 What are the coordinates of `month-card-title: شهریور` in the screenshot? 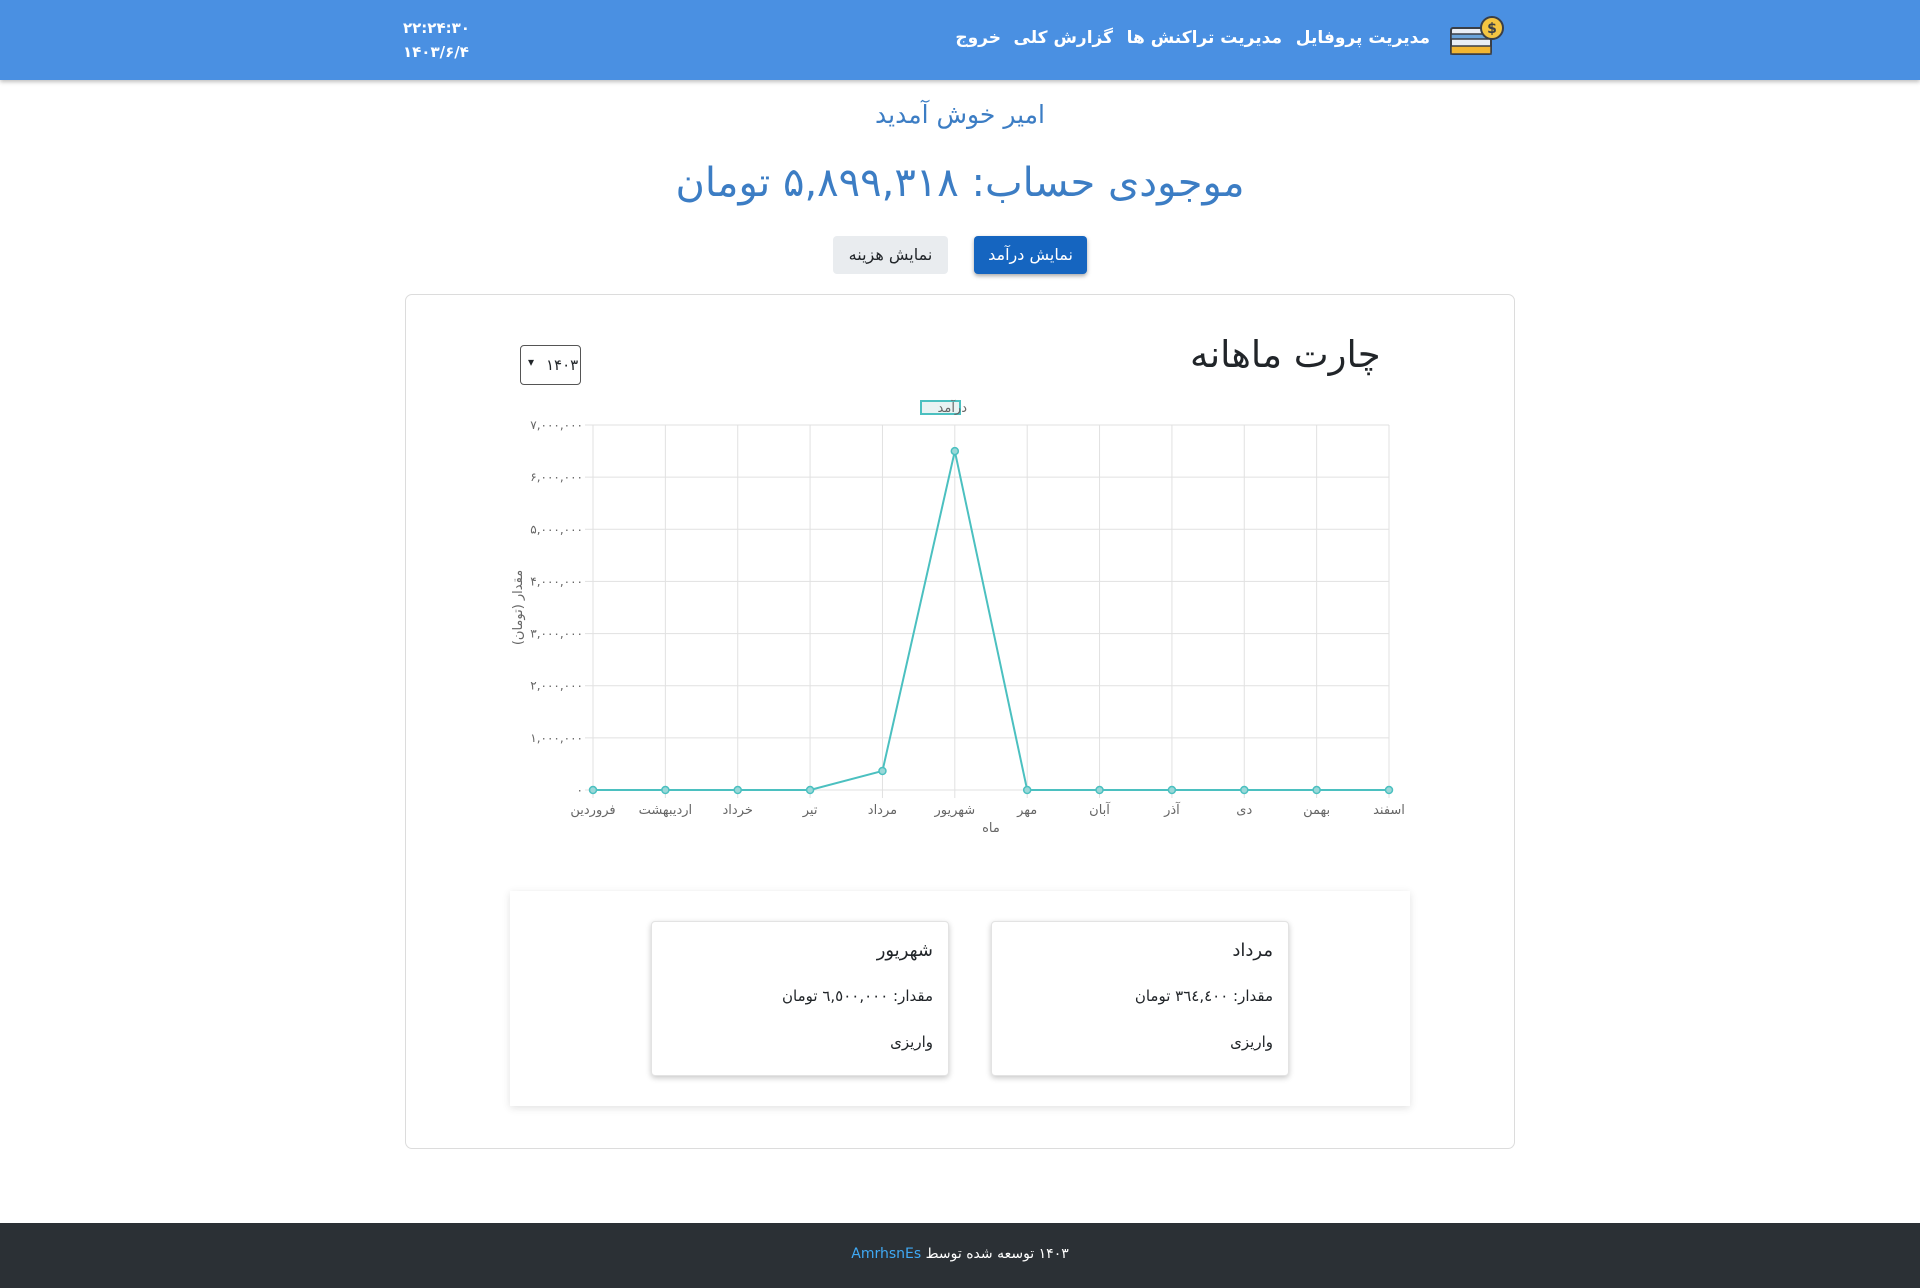 It's located at (904, 950).